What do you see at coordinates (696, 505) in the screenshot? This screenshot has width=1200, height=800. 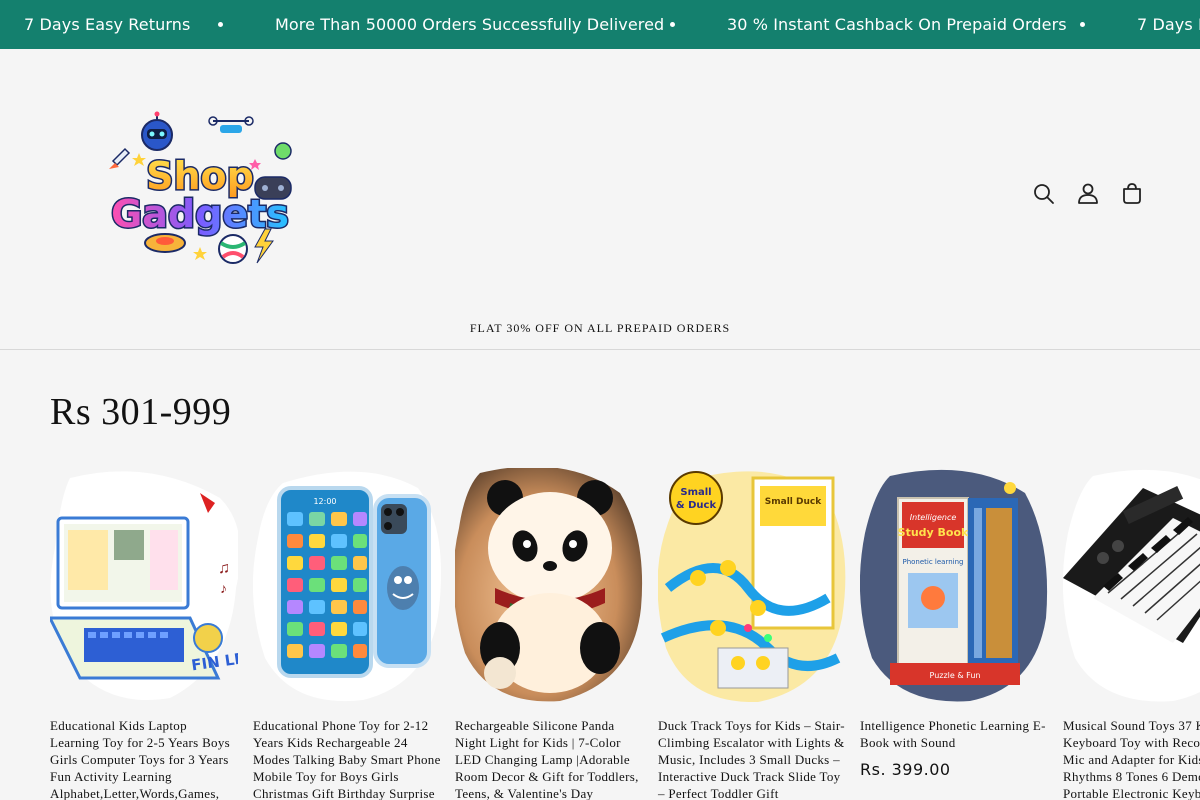 I see `svg-text: & Duck` at bounding box center [696, 505].